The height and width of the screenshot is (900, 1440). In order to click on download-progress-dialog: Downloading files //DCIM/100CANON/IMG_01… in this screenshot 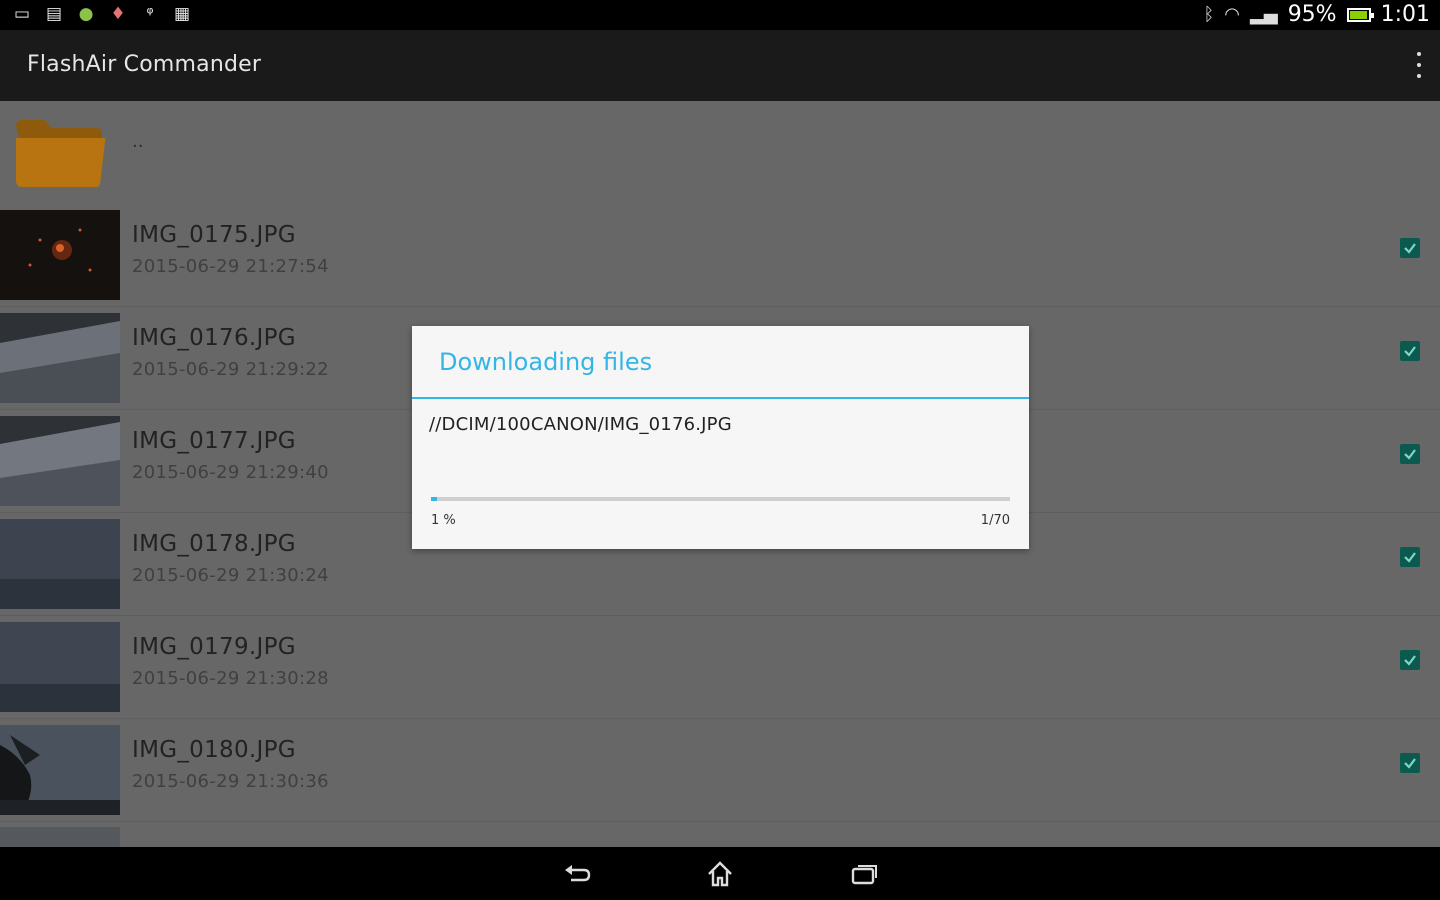, I will do `click(720, 437)`.